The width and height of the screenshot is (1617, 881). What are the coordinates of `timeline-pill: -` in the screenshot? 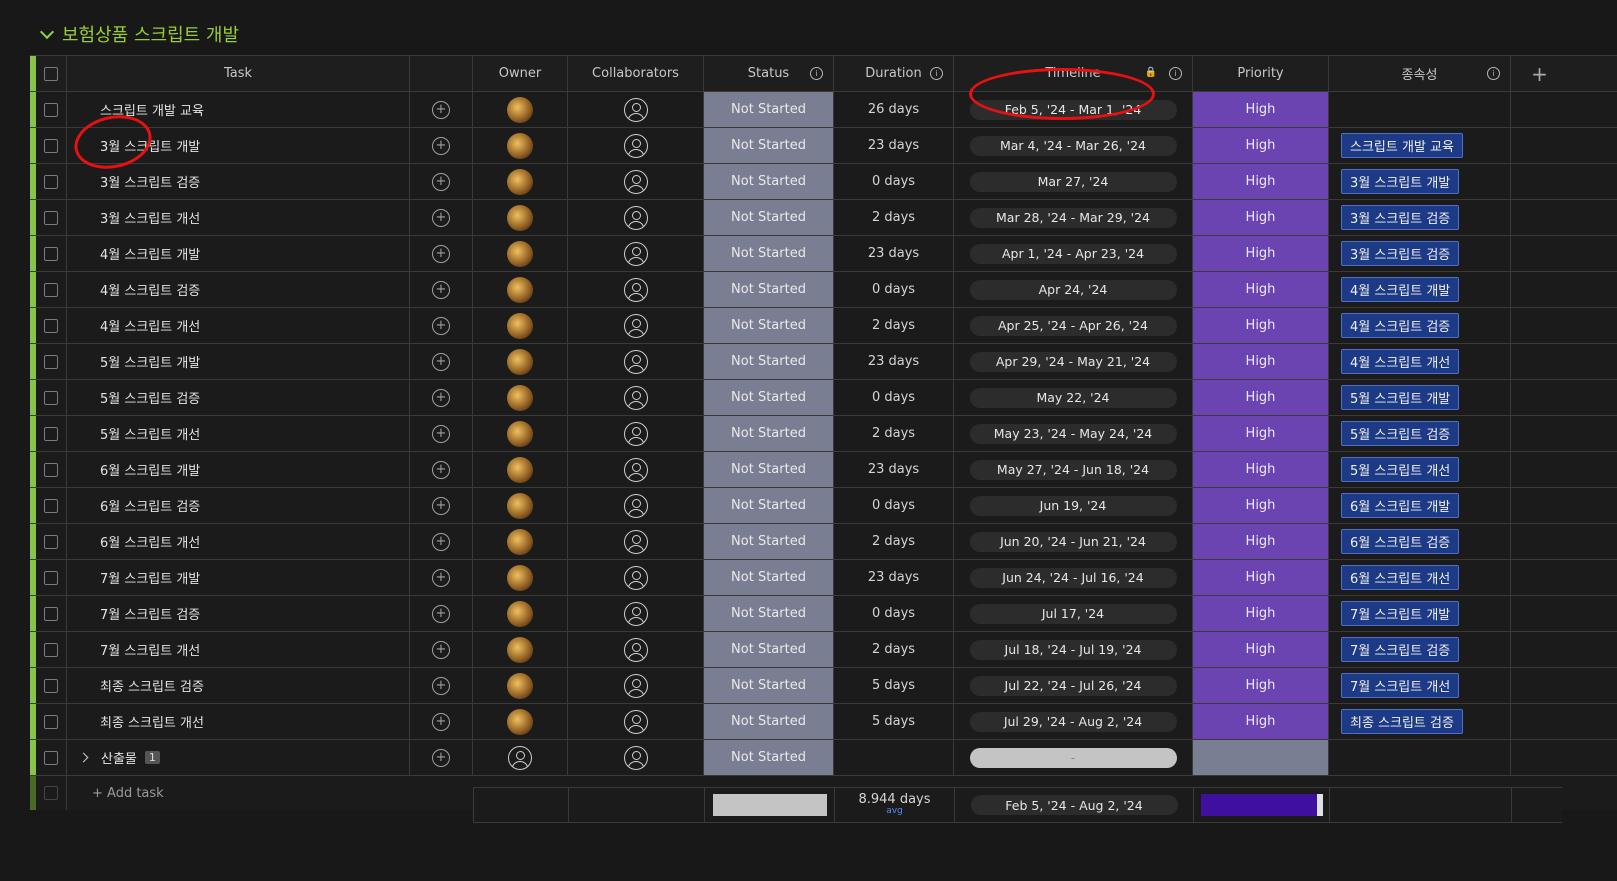 It's located at (1073, 757).